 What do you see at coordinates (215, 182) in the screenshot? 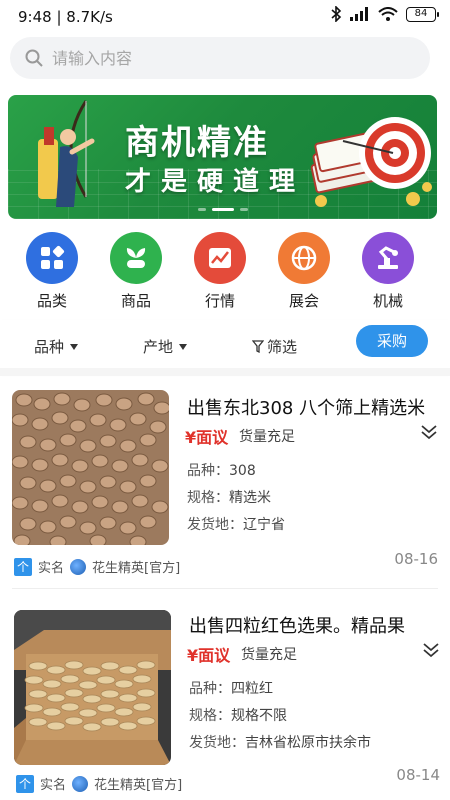
I see `banner-subheadline: 才是硬道理` at bounding box center [215, 182].